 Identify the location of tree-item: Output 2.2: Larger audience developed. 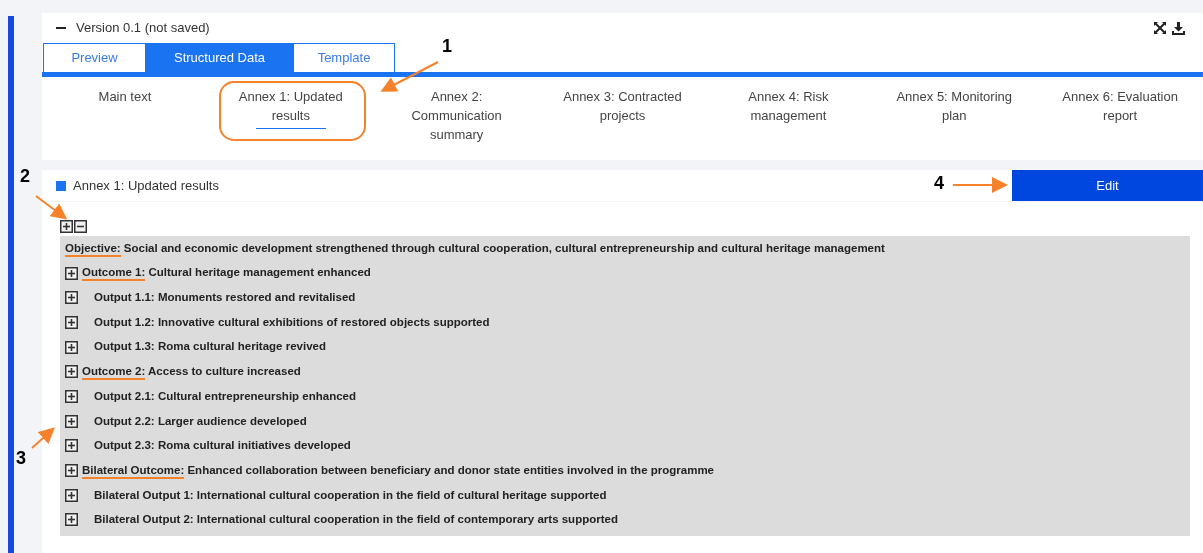
(200, 421).